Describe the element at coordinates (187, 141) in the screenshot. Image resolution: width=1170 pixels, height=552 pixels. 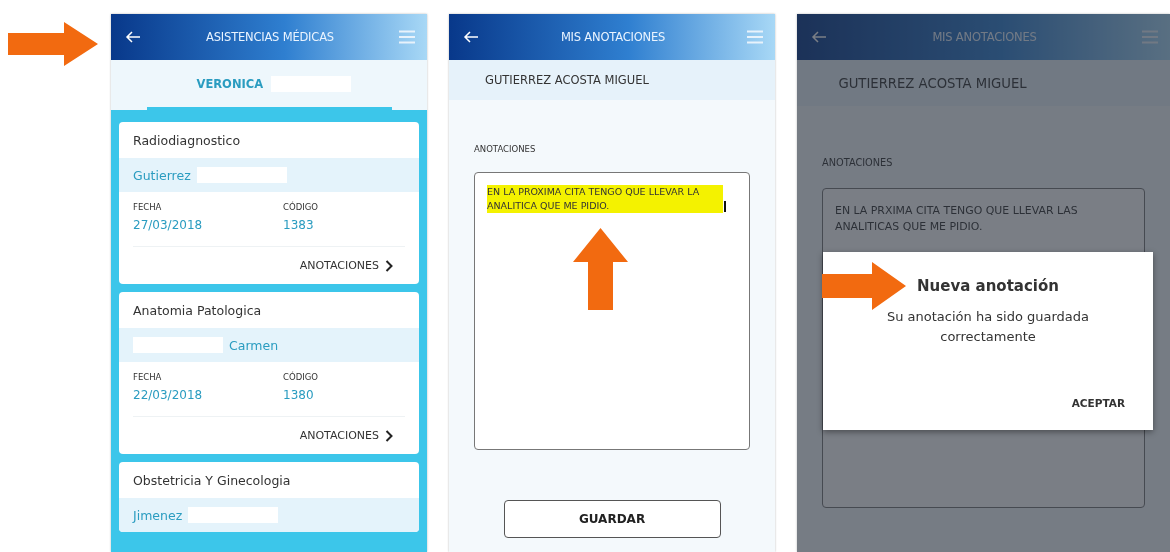
I see `card-title: Radiodiagnostico` at that location.